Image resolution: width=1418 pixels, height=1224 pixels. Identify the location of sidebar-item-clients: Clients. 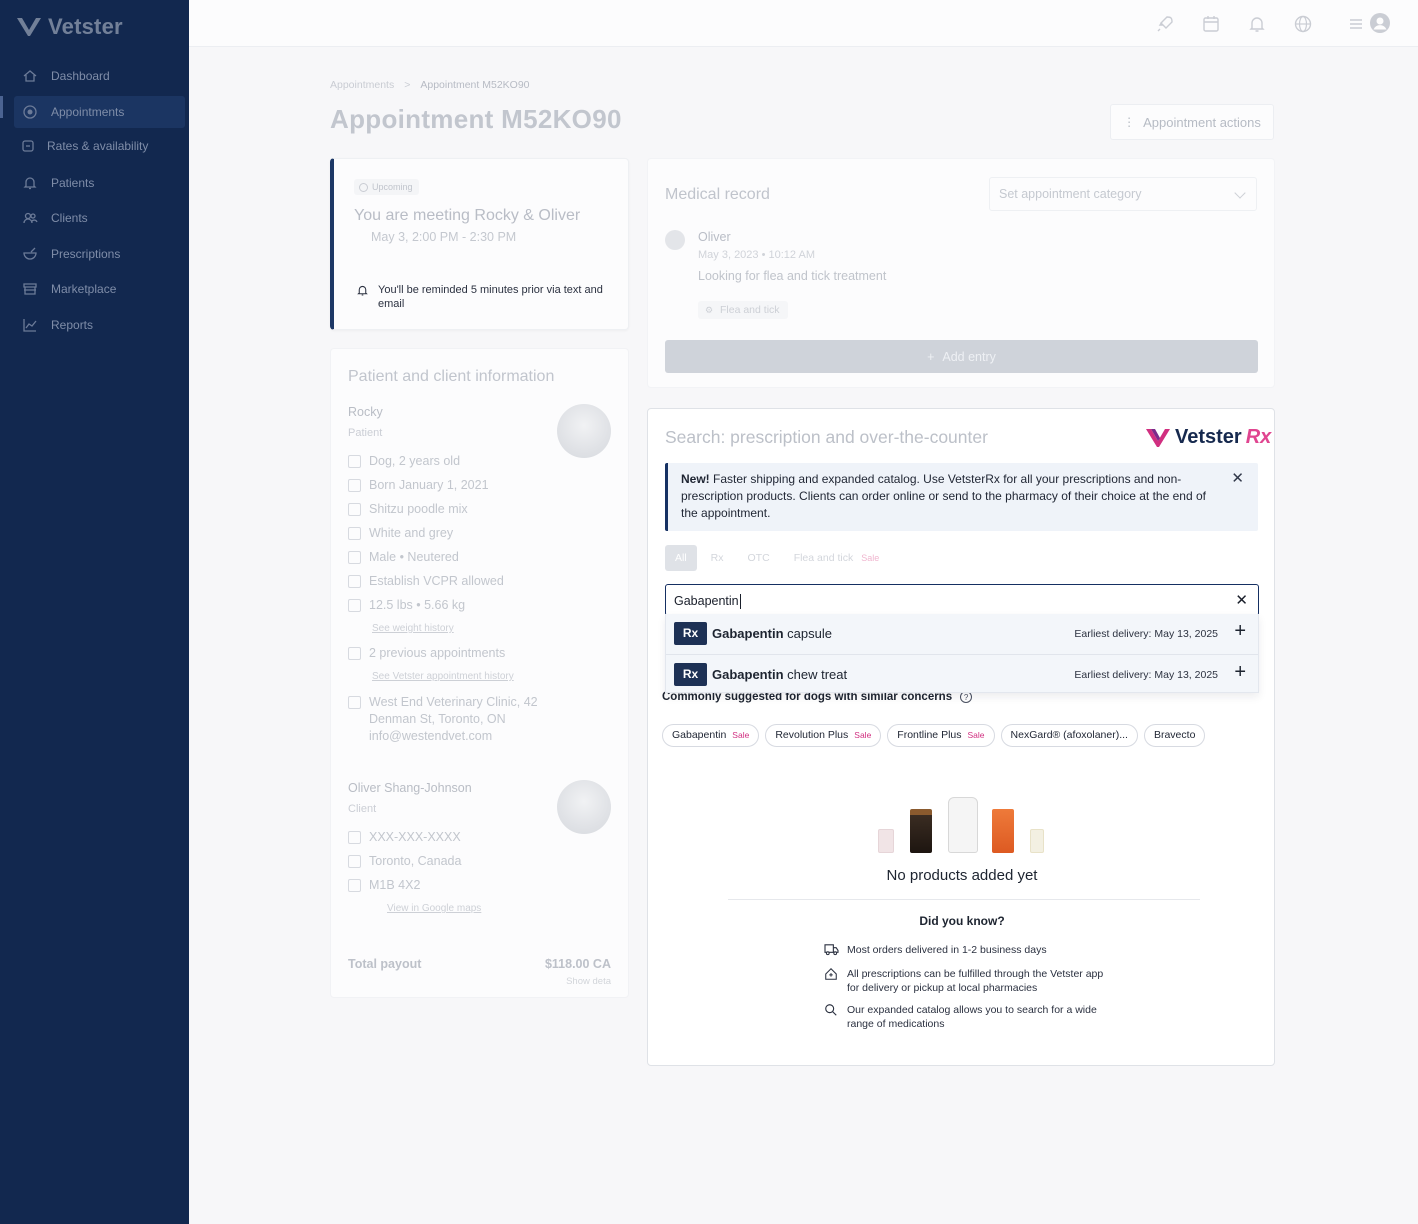
(94, 218).